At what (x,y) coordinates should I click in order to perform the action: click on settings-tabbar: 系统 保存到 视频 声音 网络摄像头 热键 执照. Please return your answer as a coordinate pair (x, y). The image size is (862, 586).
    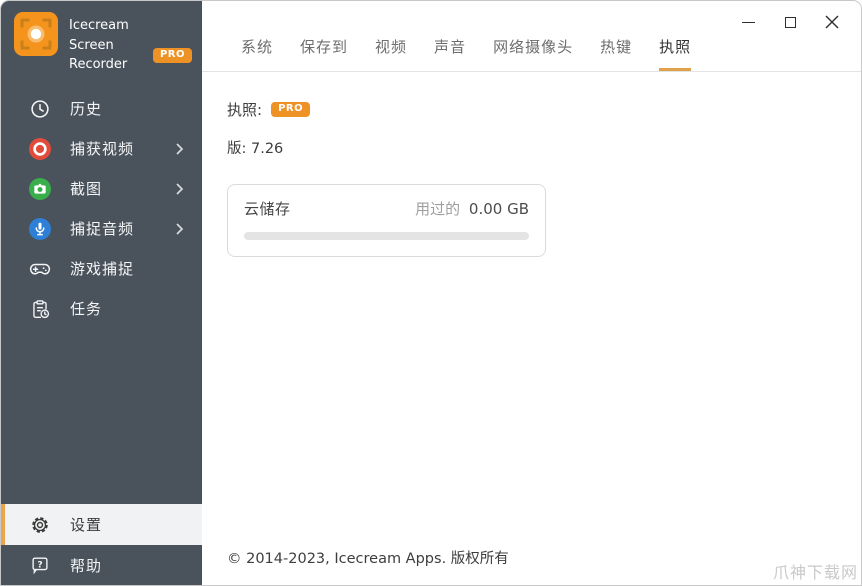
    Looking at the image, I should click on (531, 36).